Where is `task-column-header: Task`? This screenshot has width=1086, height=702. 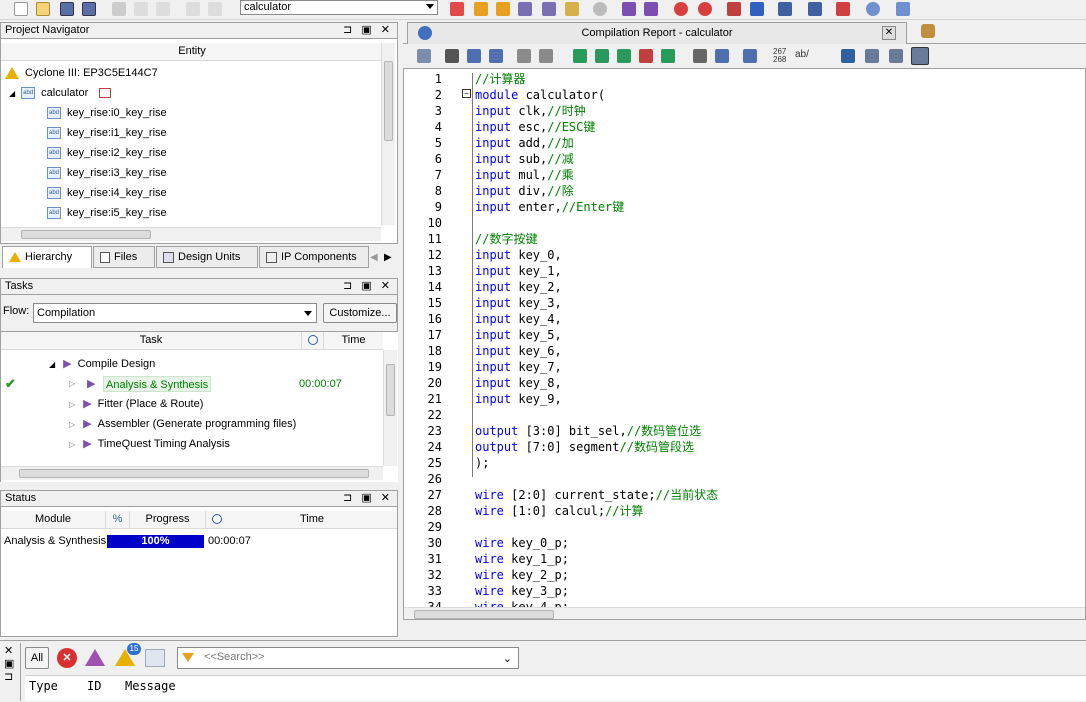 task-column-header: Task is located at coordinates (151, 341).